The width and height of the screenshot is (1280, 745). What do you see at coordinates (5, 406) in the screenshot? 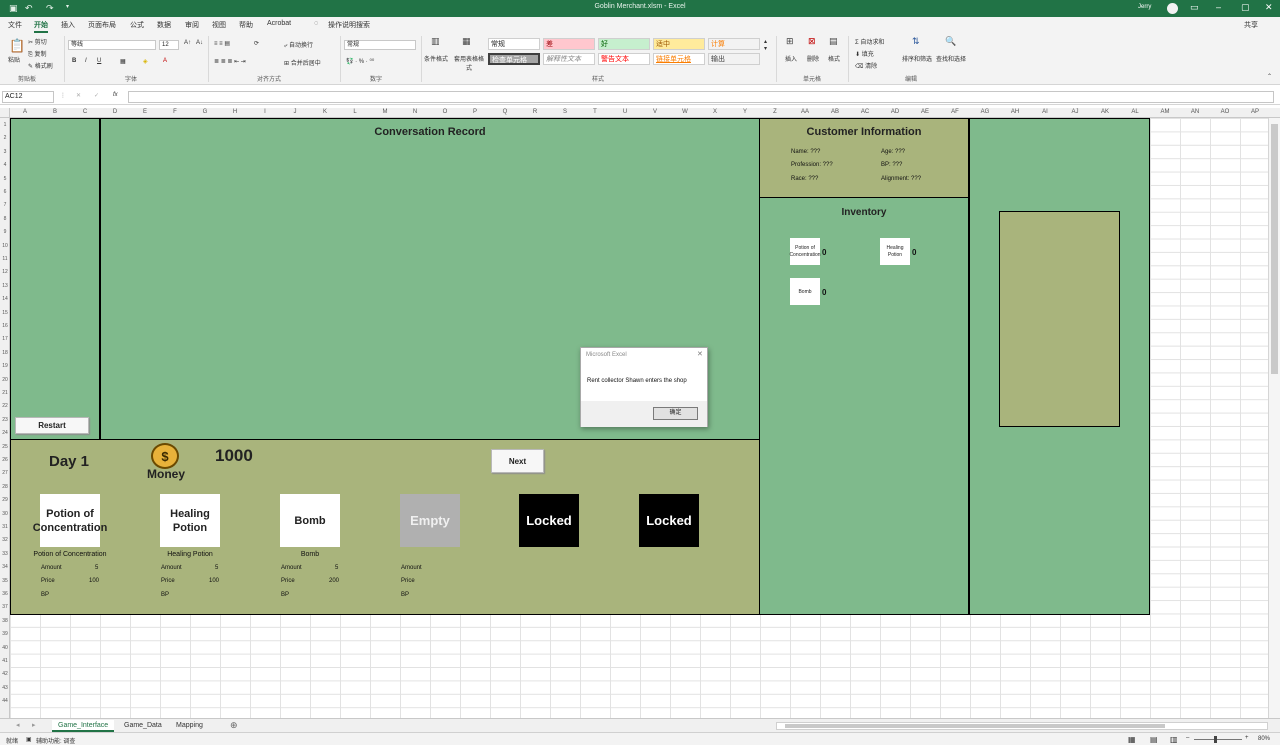
I see `row-header: 22` at bounding box center [5, 406].